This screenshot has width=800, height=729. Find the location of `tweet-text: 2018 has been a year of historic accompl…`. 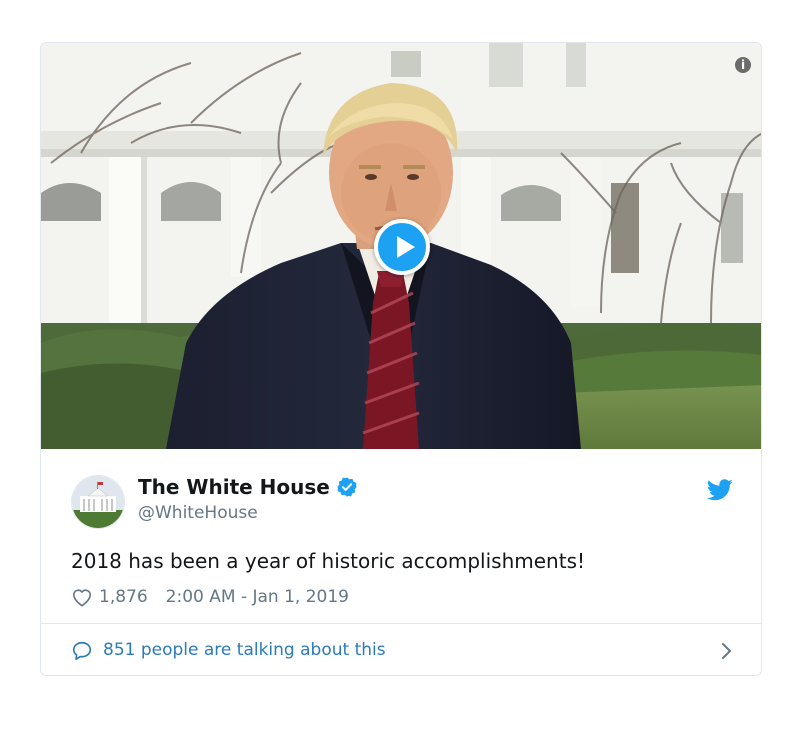

tweet-text: 2018 has been a year of historic accompl… is located at coordinates (328, 561).